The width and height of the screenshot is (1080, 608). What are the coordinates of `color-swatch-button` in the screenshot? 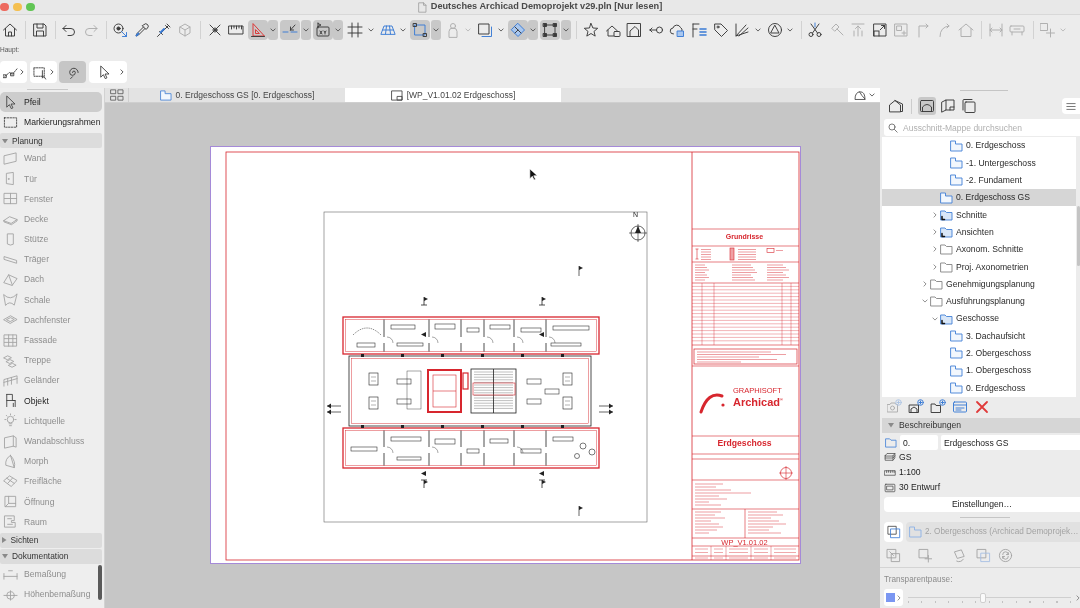 It's located at (893, 597).